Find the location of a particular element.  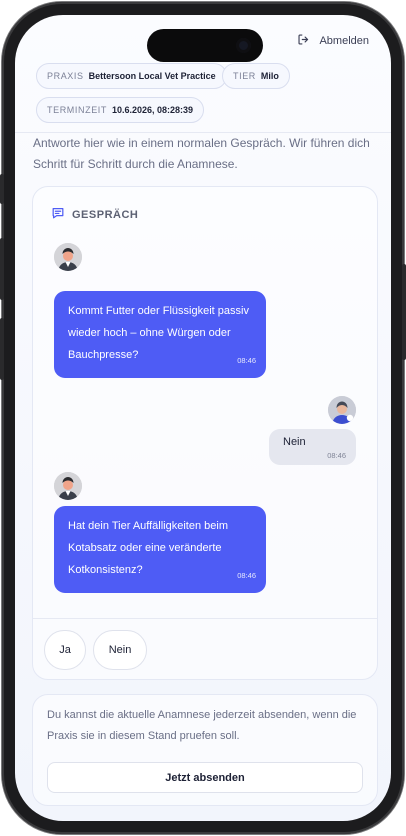

praxis-value: Bettersoon Local Vet Practice is located at coordinates (152, 76).